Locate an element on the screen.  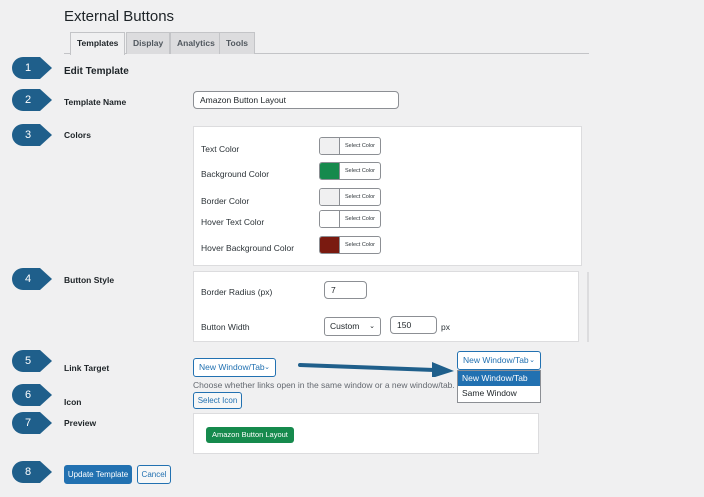
tab-templates: Templates is located at coordinates (98, 43).